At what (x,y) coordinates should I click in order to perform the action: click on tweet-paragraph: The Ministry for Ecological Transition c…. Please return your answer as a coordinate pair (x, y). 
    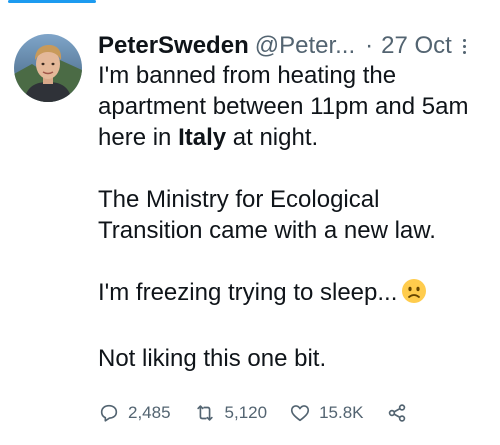
    Looking at the image, I should click on (293, 215).